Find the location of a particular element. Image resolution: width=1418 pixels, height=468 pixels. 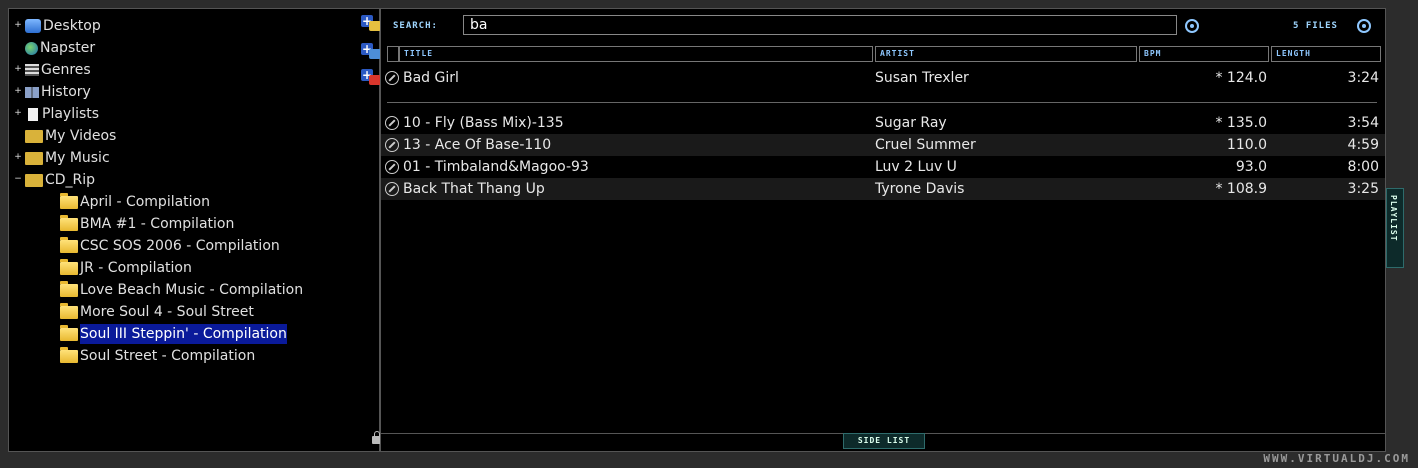

tree-item-label: Soul Street - Compilation is located at coordinates (168, 356).